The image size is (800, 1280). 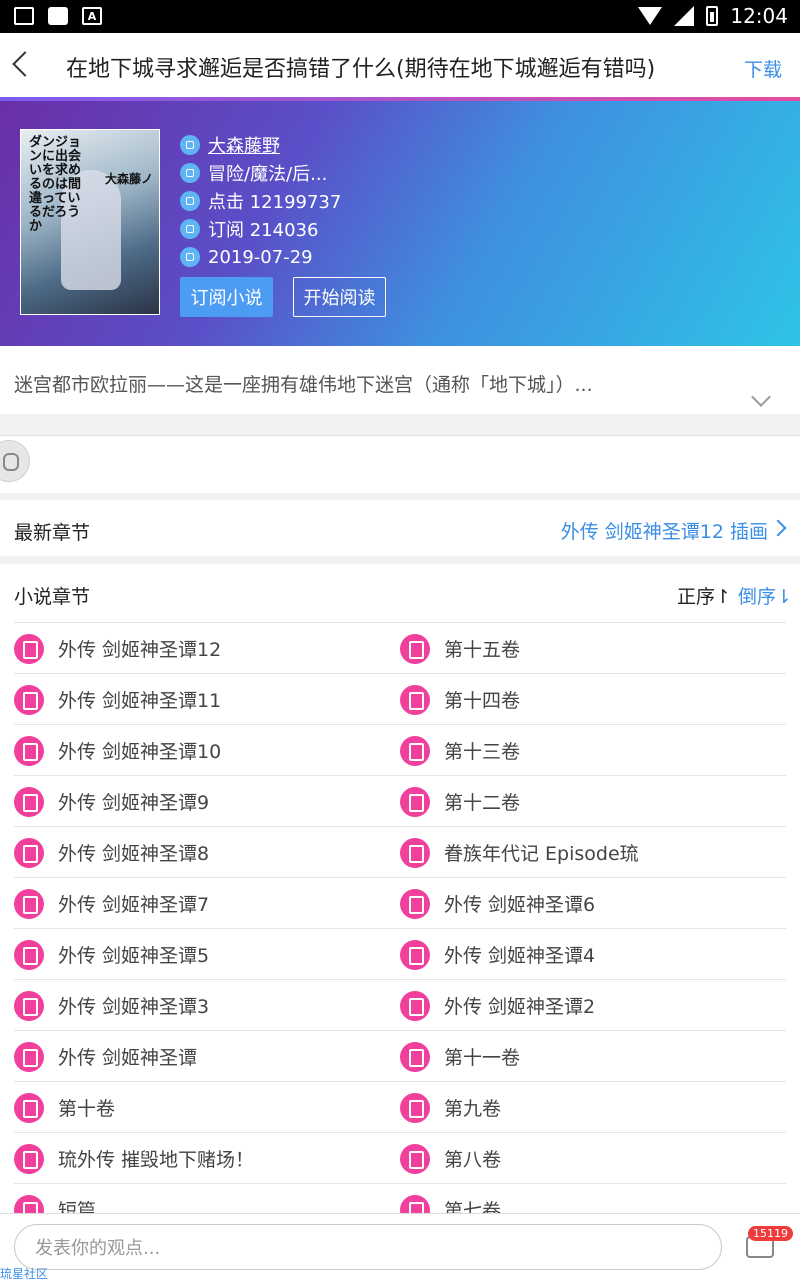 What do you see at coordinates (111, 852) in the screenshot?
I see `chapter-item: 外传 剑姬神圣谭8` at bounding box center [111, 852].